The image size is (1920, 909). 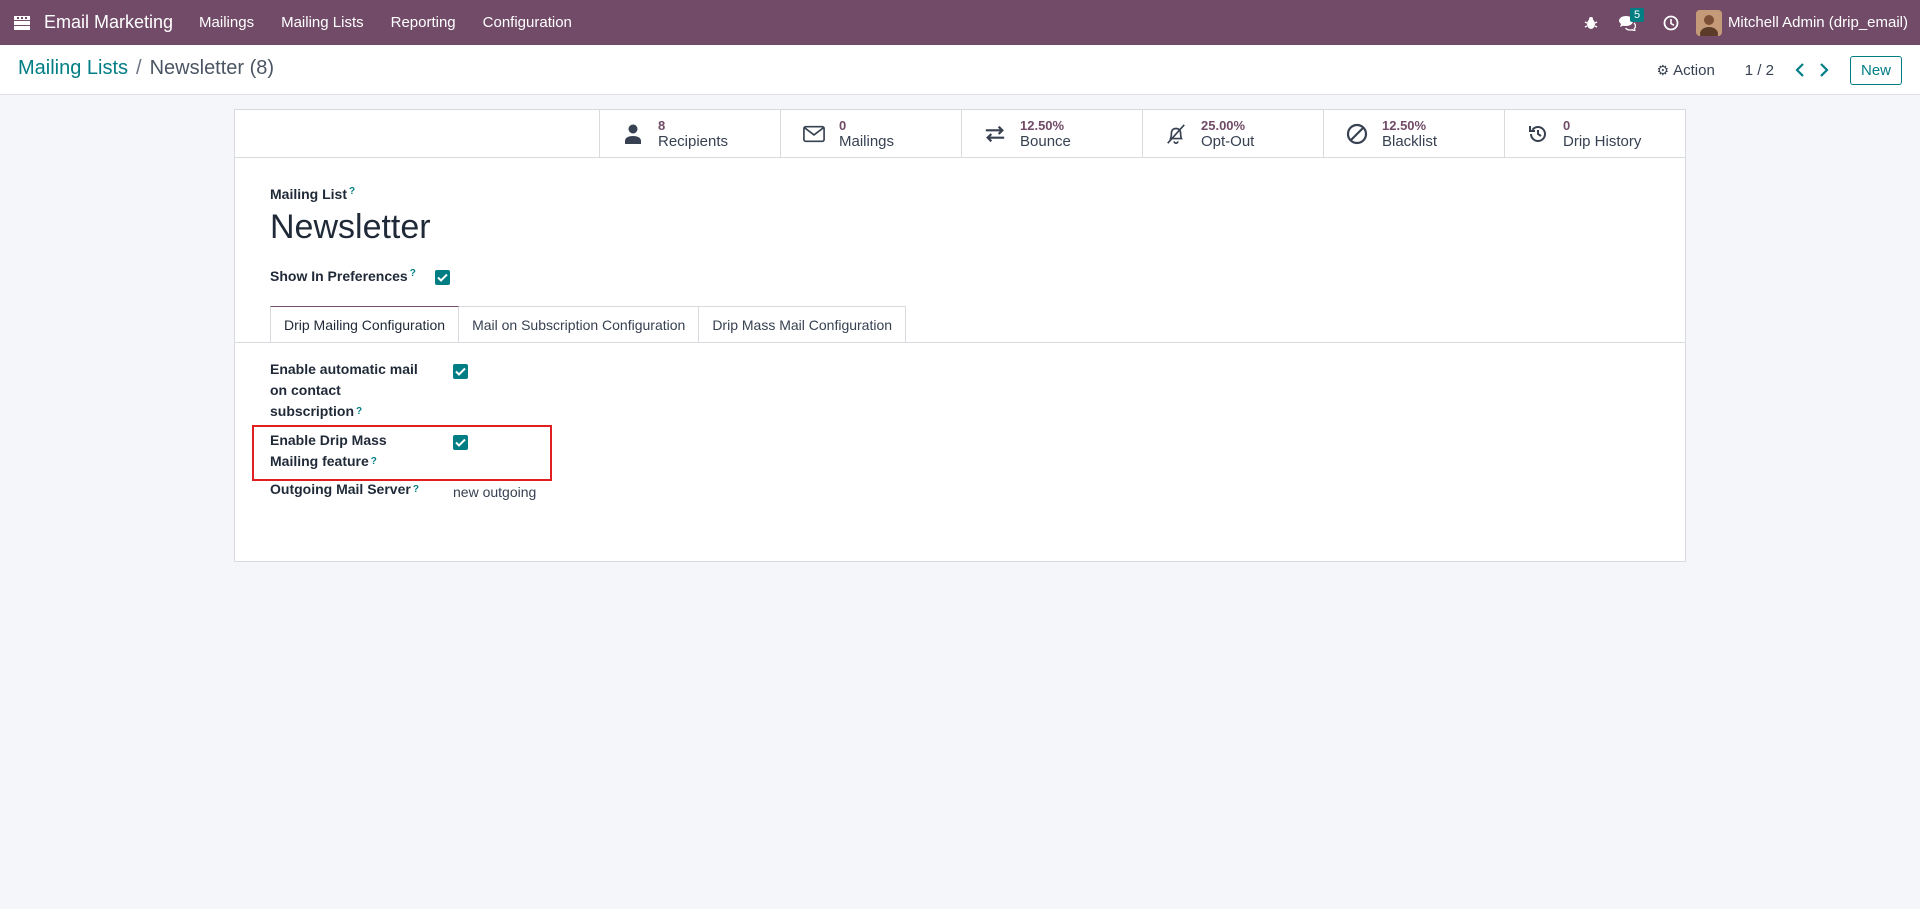 I want to click on drip-mass-mailing-checkbox, so click(x=460, y=442).